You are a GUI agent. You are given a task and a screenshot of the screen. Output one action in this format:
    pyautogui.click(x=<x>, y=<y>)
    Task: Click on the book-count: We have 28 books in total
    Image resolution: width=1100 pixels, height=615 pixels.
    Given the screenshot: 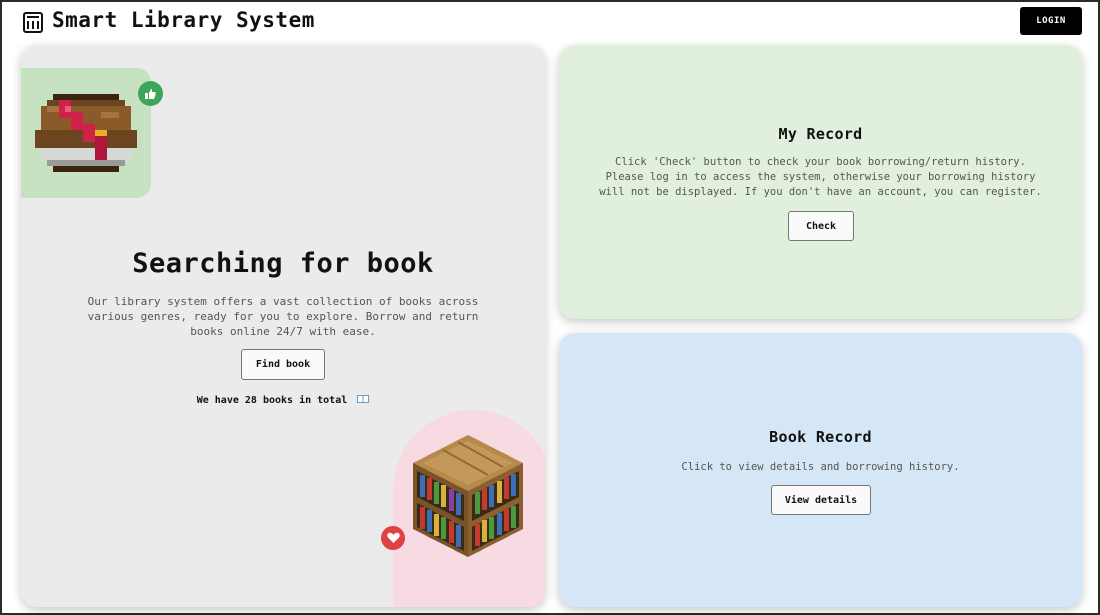 What is the action you would take?
    pyautogui.click(x=283, y=400)
    